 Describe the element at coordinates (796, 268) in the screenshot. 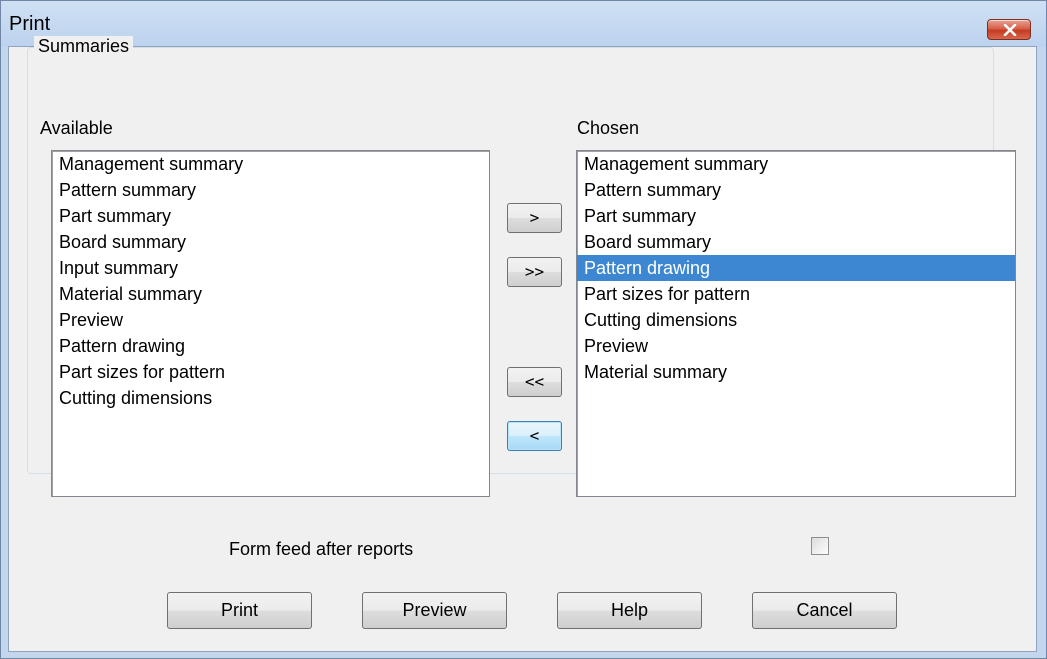

I see `chosen-list-item: Pattern drawing` at that location.